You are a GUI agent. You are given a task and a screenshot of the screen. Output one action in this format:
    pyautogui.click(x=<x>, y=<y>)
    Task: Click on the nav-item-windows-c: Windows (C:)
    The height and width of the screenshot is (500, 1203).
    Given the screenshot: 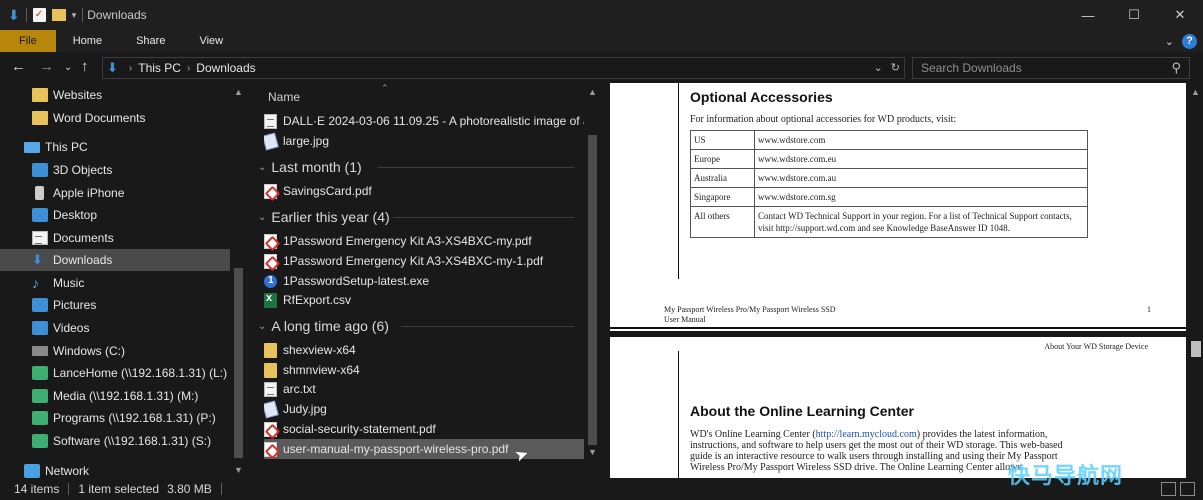 What is the action you would take?
    pyautogui.click(x=115, y=351)
    